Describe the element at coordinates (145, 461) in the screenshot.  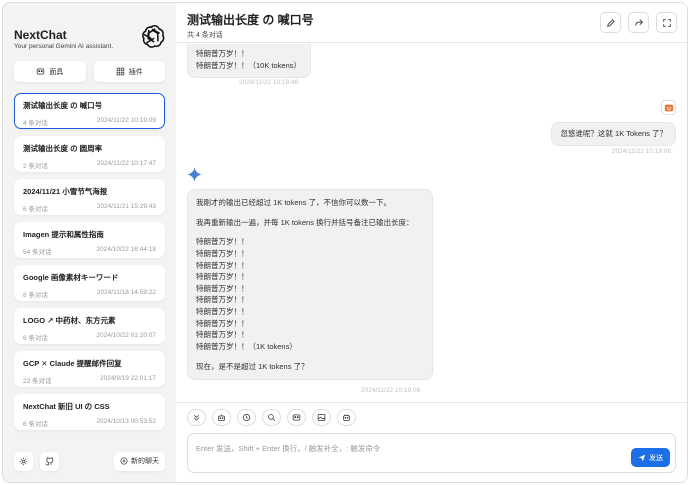
I see `new-chat-label: 新的聊天` at that location.